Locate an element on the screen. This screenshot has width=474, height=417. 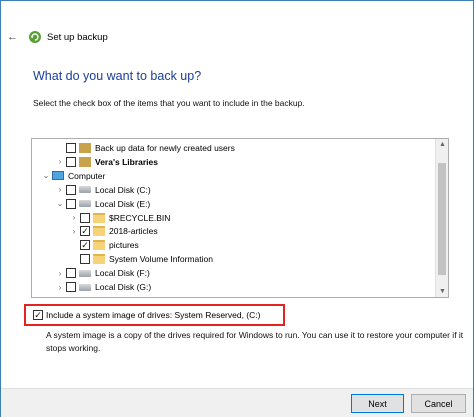
tree-row-label: Local Disk (G:) is located at coordinates (123, 287).